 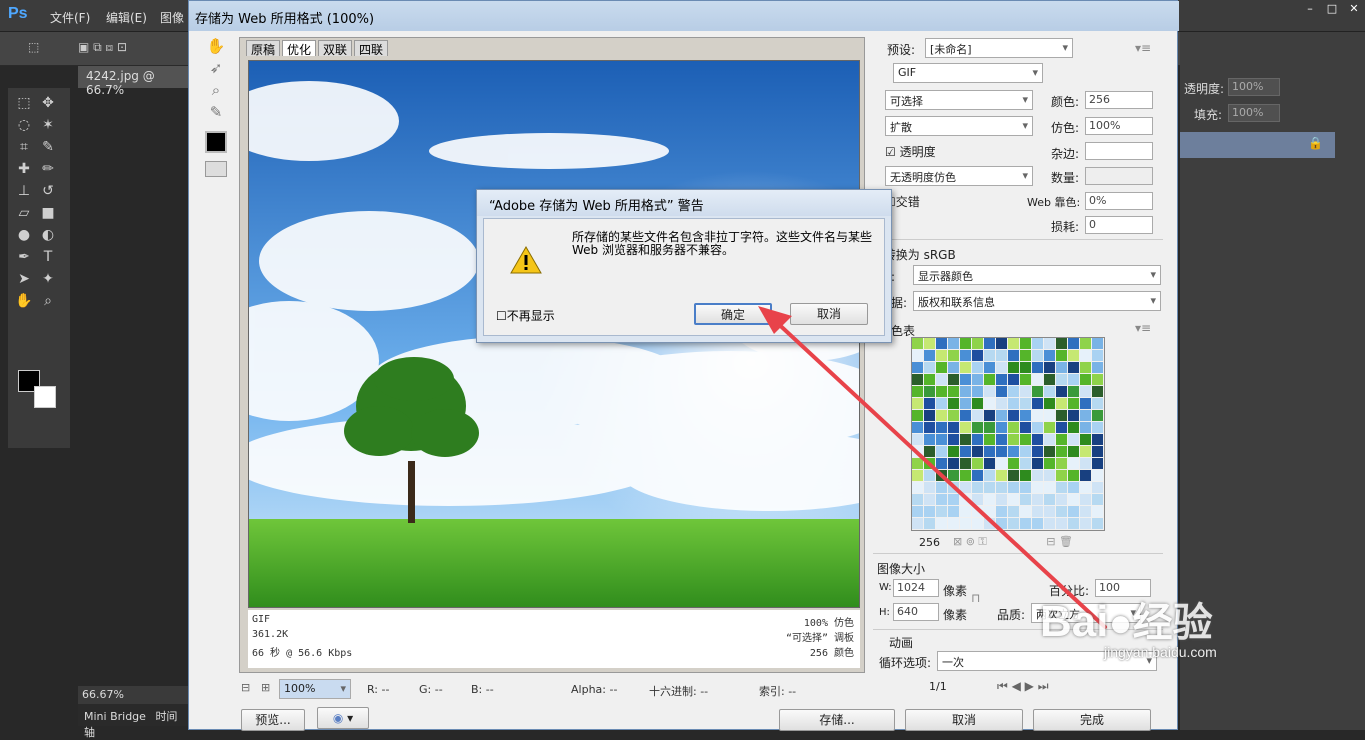 What do you see at coordinates (265, 687) in the screenshot?
I see `zoom-in-icon: ⊞` at bounding box center [265, 687].